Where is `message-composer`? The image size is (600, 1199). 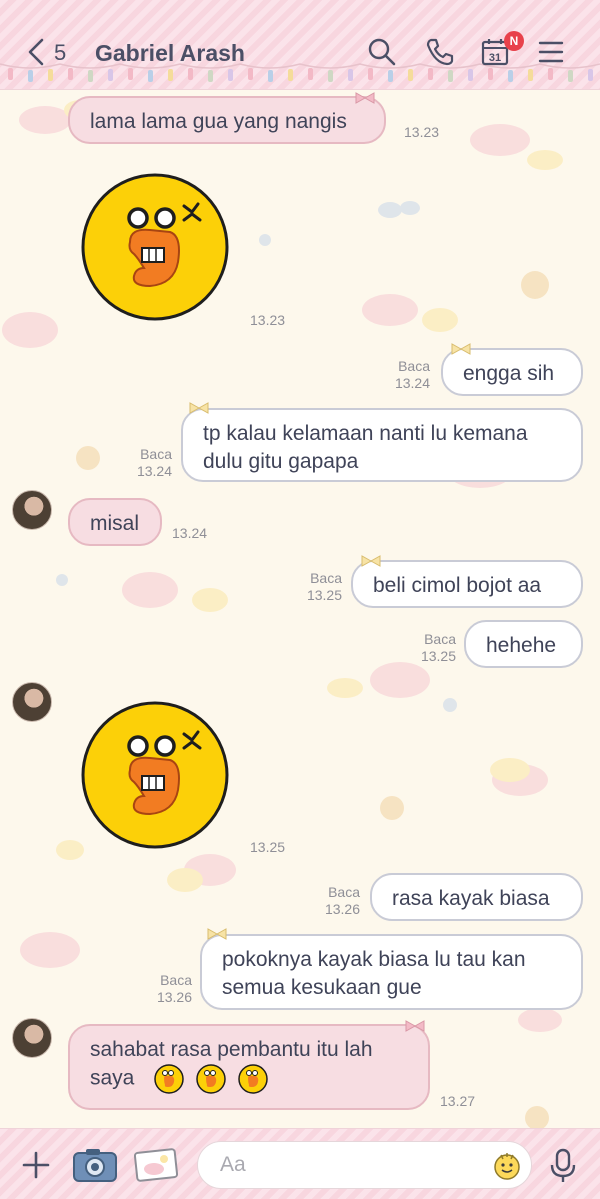
message-composer is located at coordinates (300, 1163).